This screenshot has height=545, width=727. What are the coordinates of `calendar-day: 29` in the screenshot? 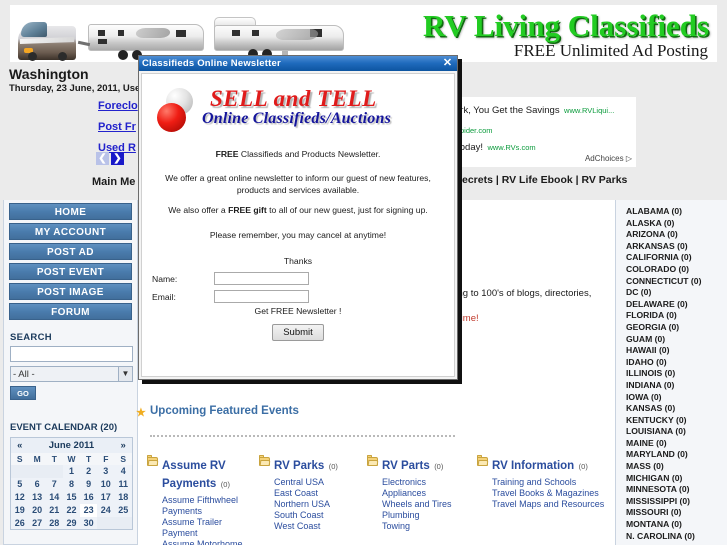 It's located at (71, 523).